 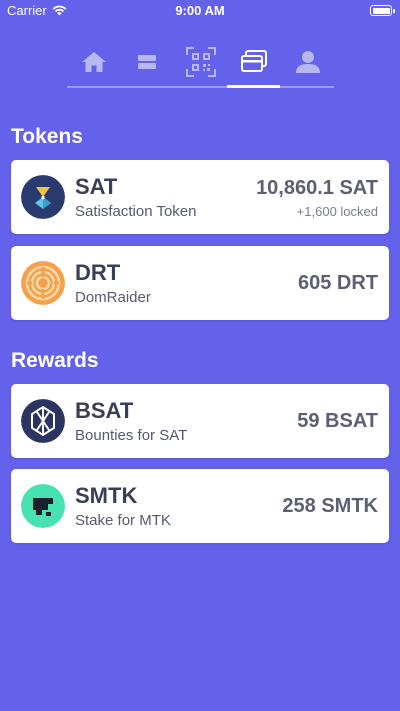 What do you see at coordinates (330, 506) in the screenshot?
I see `token-balance: 258 SMTK` at bounding box center [330, 506].